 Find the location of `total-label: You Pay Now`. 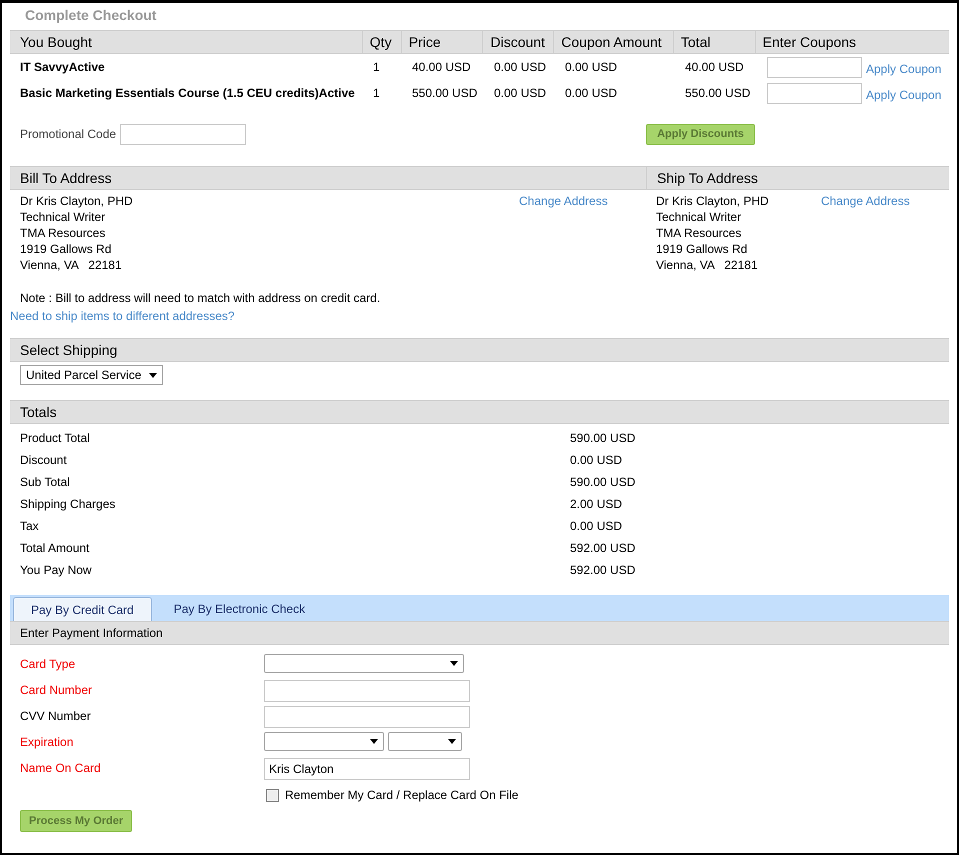

total-label: You Pay Now is located at coordinates (56, 570).